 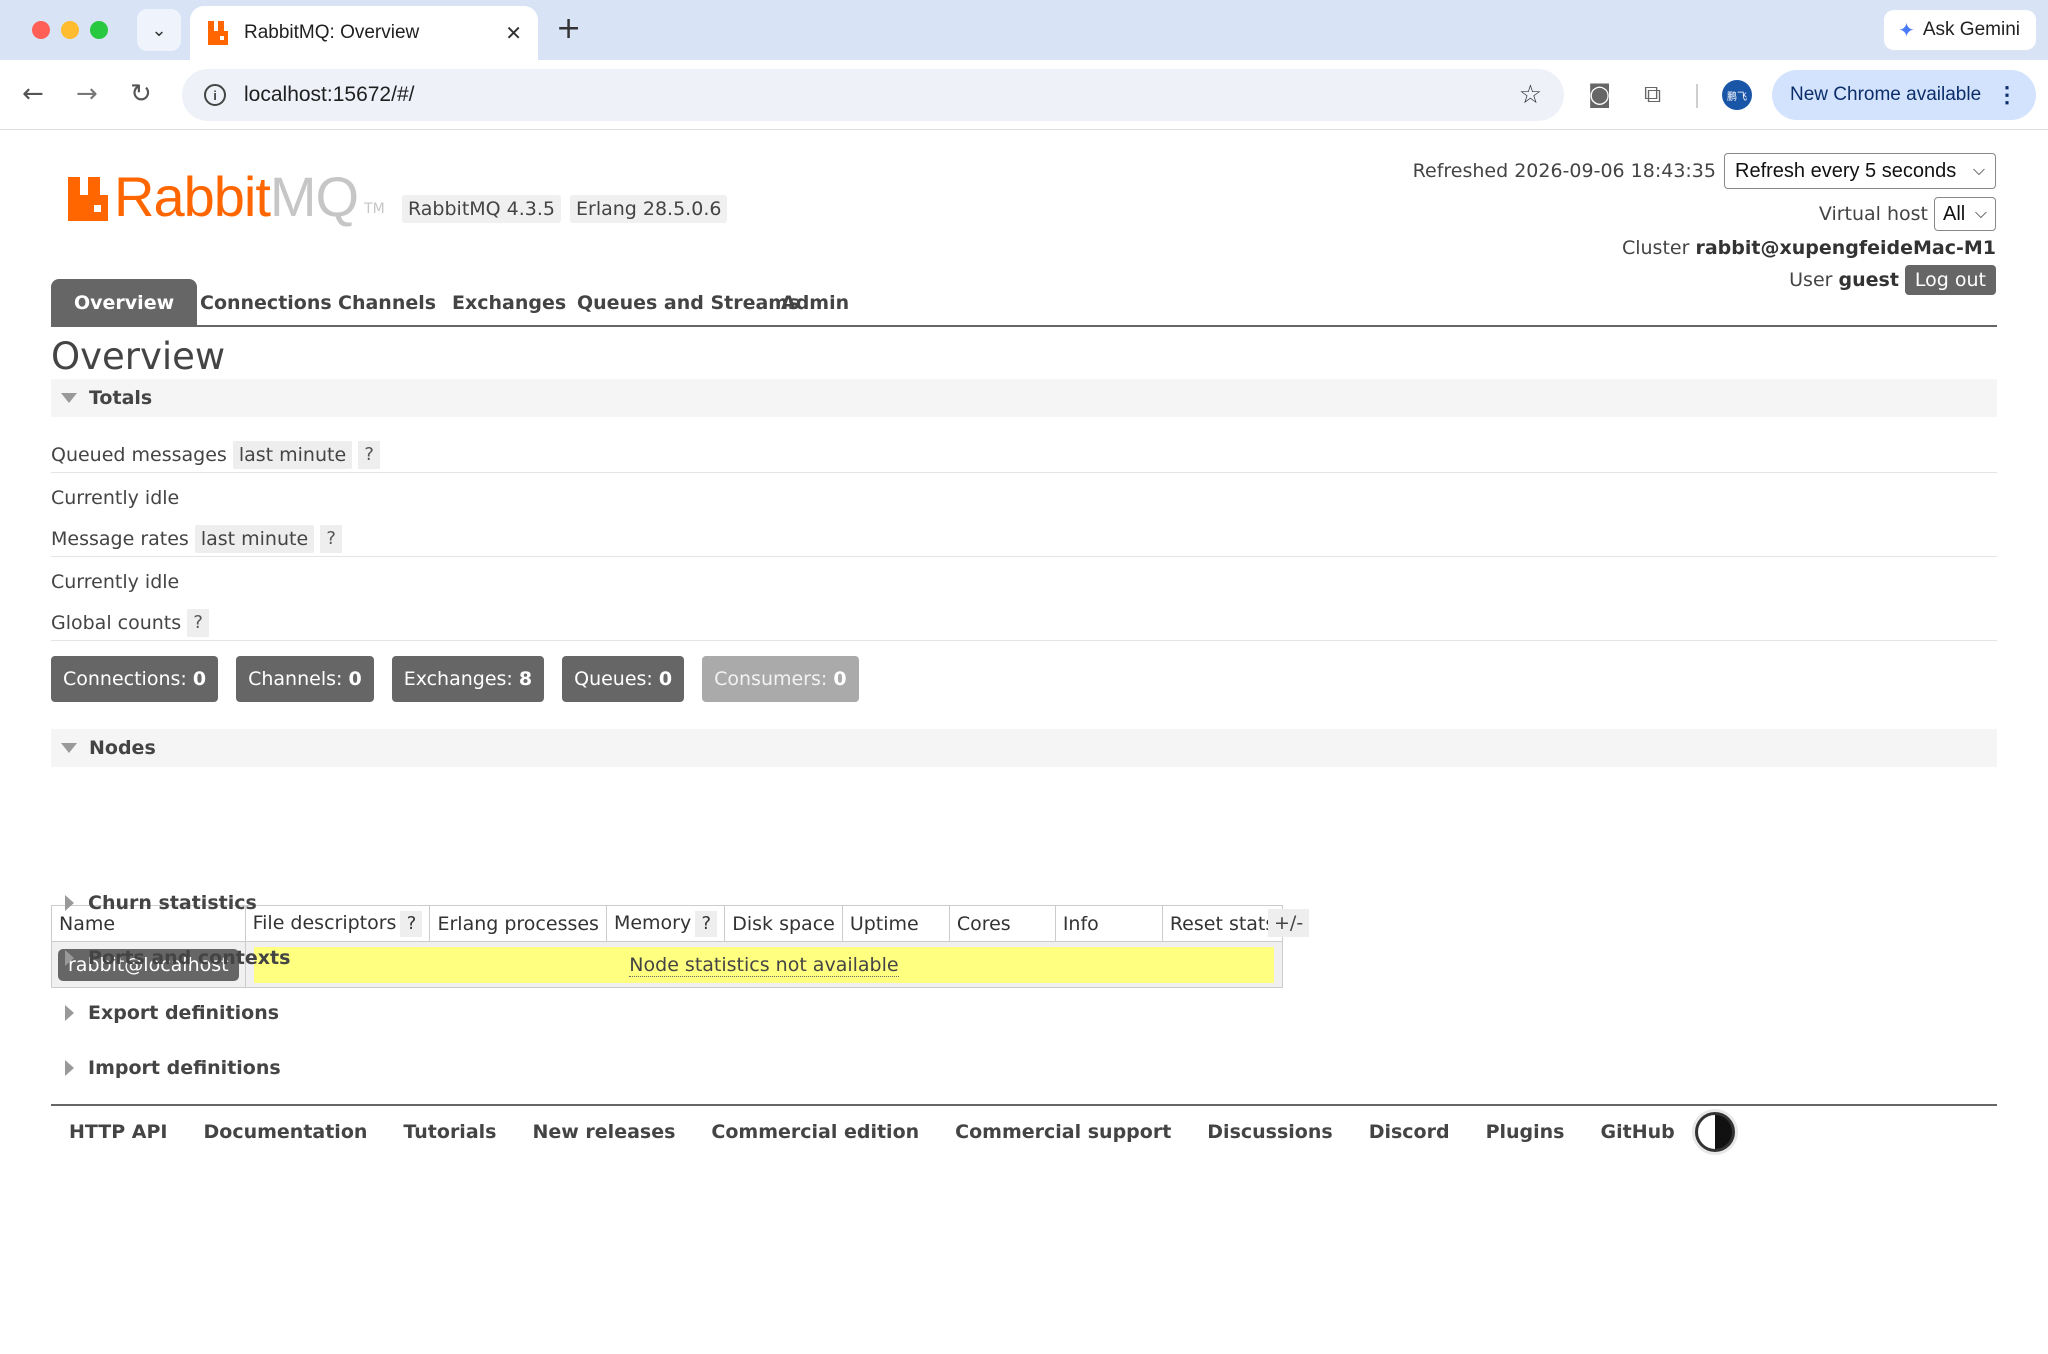 I want to click on refreshed-timestamp: Refreshed 2026-09-06 18:43:35, so click(x=1564, y=171).